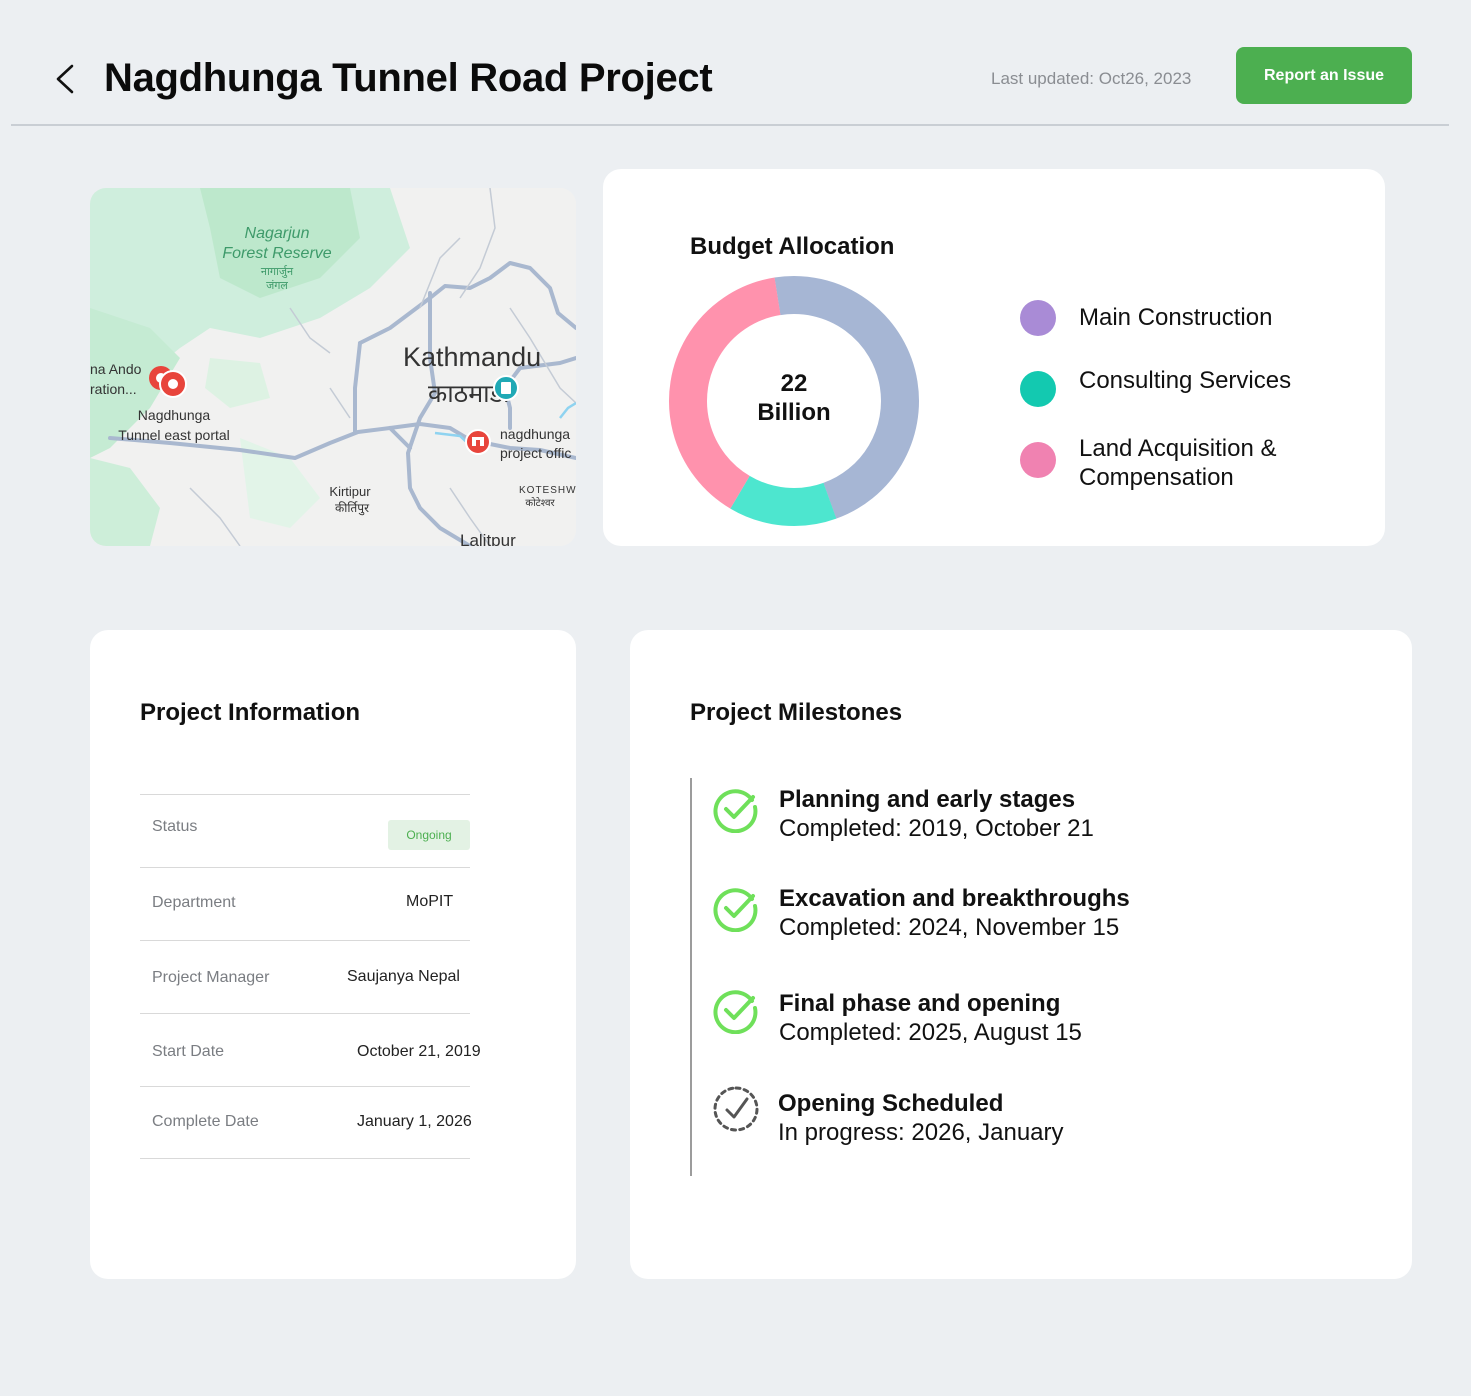 This screenshot has width=1471, height=1396. I want to click on map-label-office-2: project offic, so click(535, 453).